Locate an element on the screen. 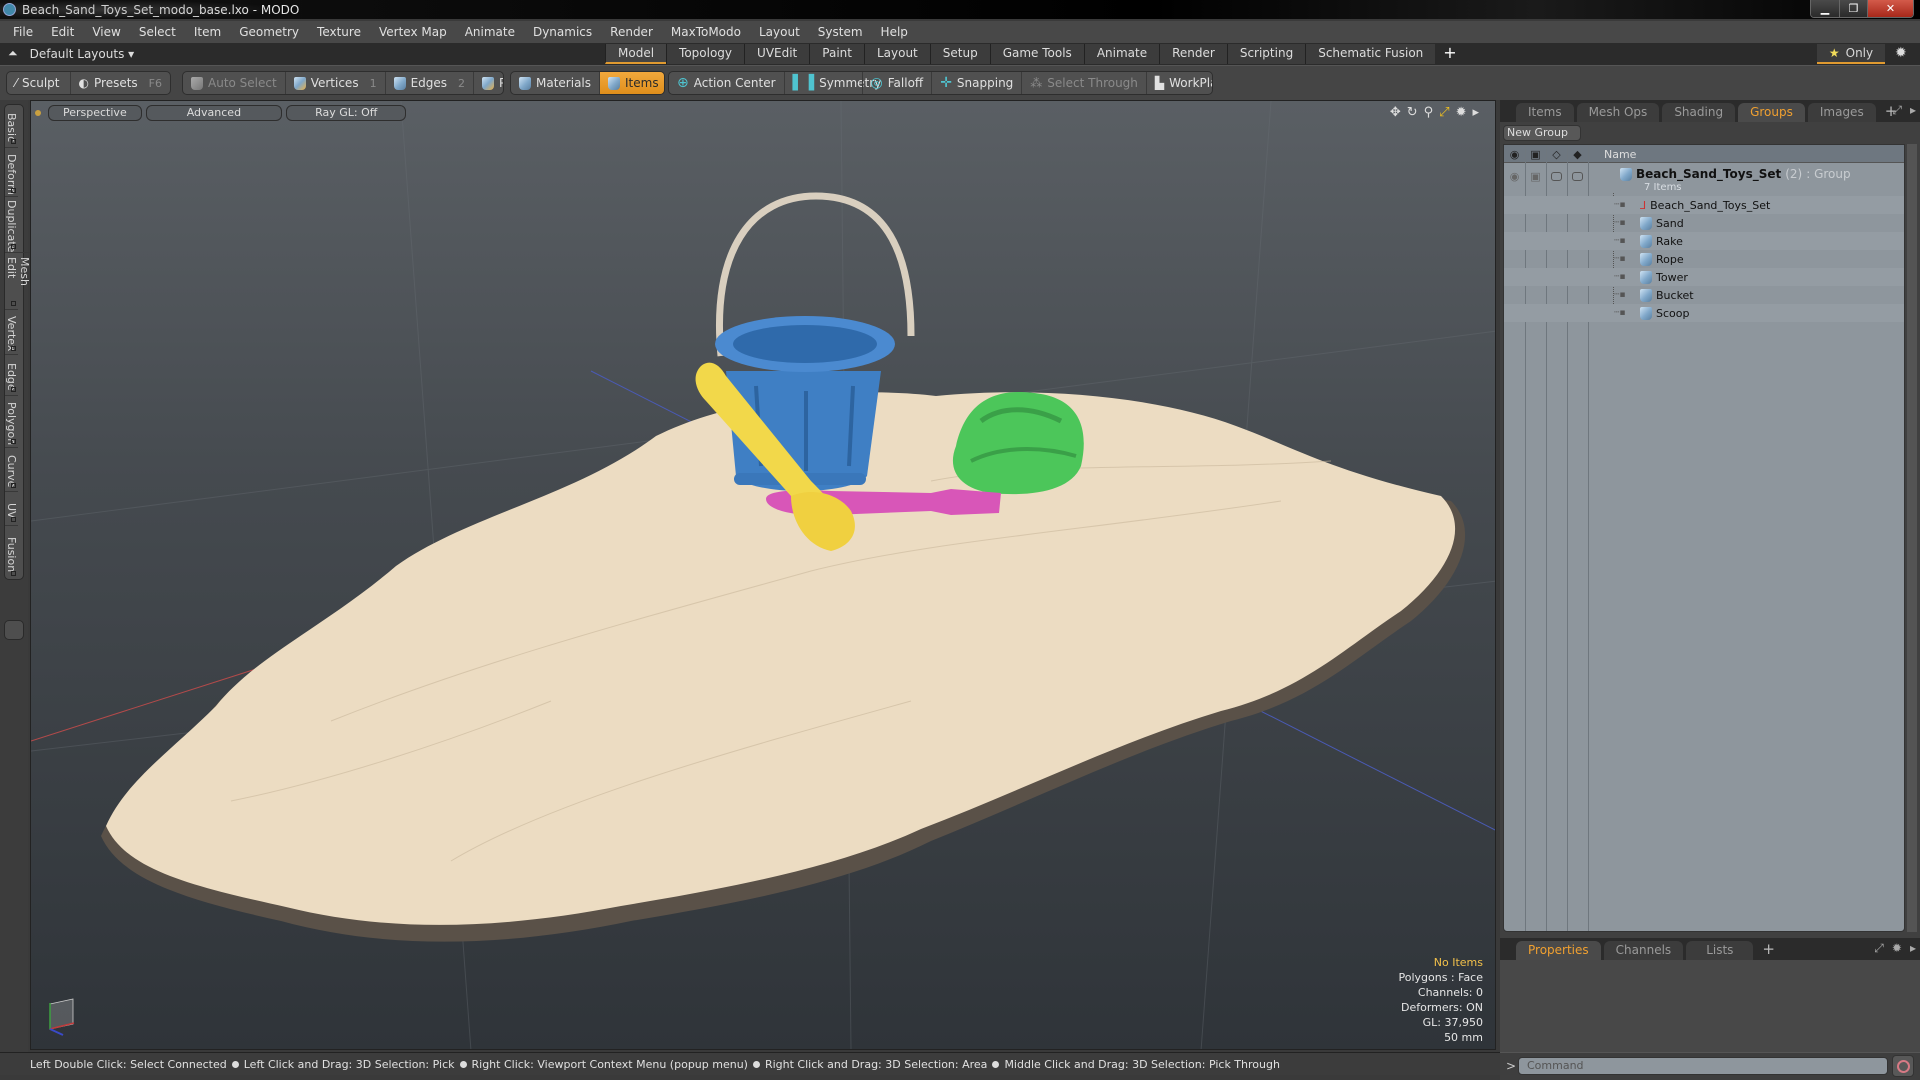  viewport-gear-icon: ✹ is located at coordinates (1461, 112).